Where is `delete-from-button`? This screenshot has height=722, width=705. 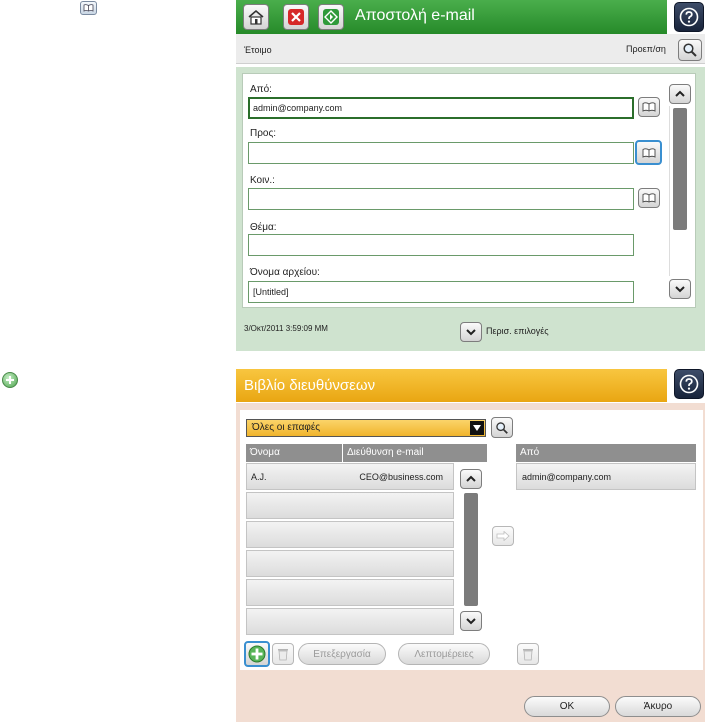
delete-from-button is located at coordinates (528, 654).